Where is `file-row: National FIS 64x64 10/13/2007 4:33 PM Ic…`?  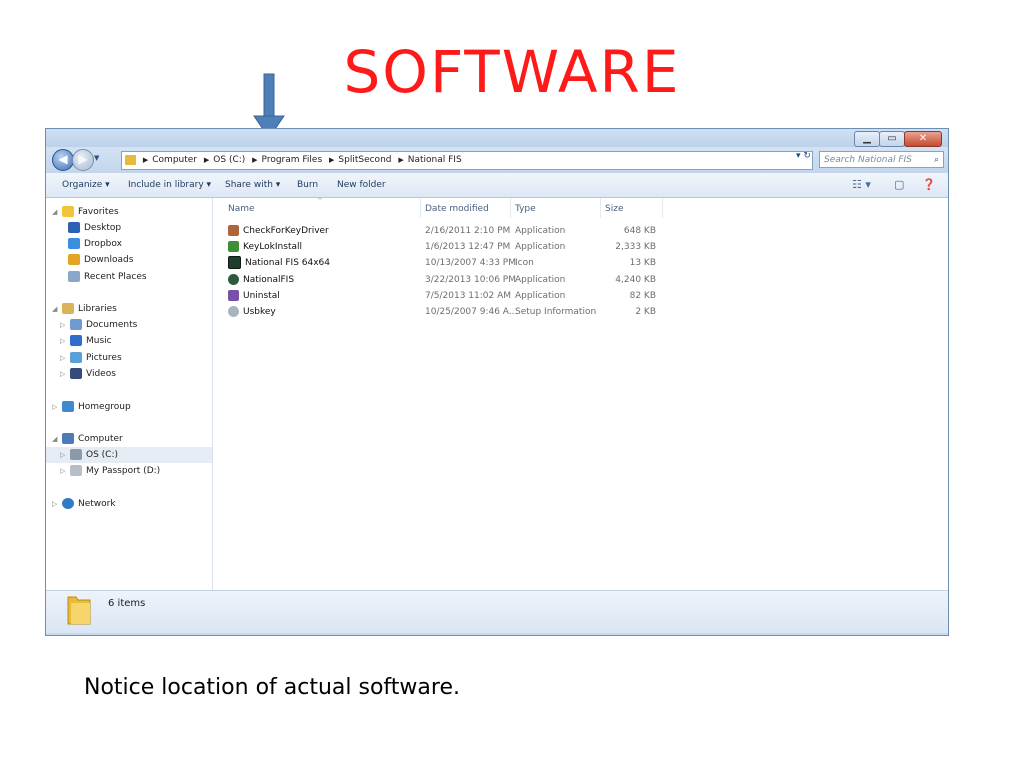
file-row: National FIS 64x64 10/13/2007 4:33 PM Ic… is located at coordinates (580, 263).